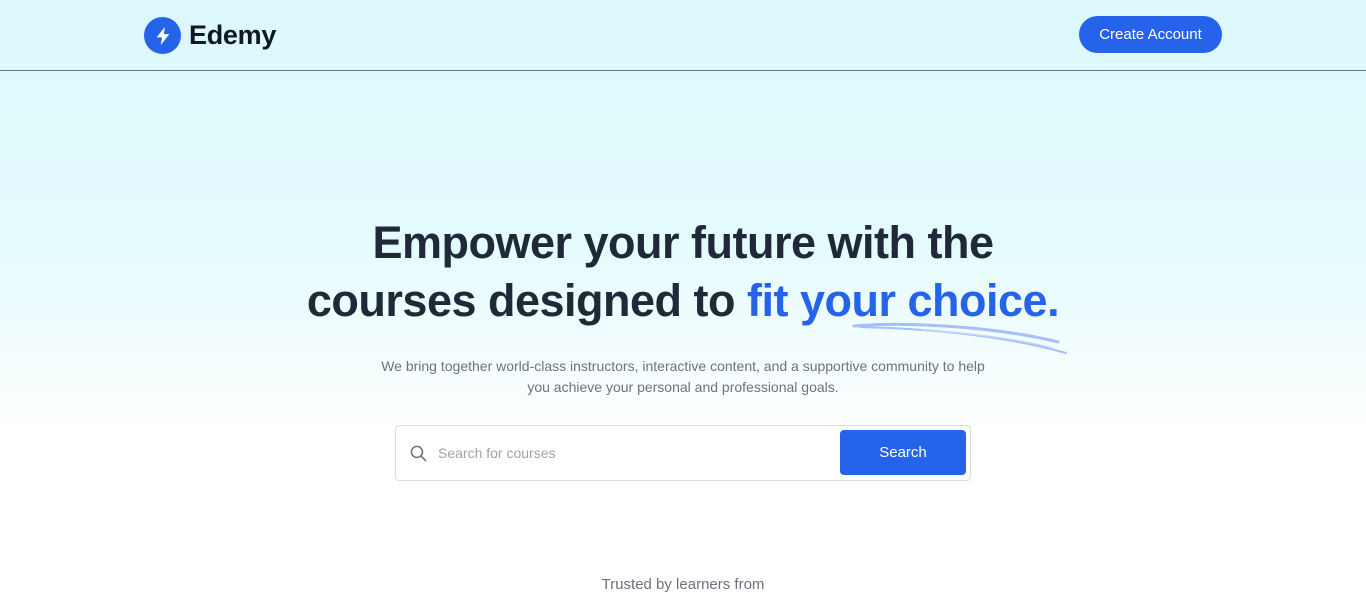 This screenshot has height=605, width=1366. I want to click on lightning-bolt-icon, so click(162, 35).